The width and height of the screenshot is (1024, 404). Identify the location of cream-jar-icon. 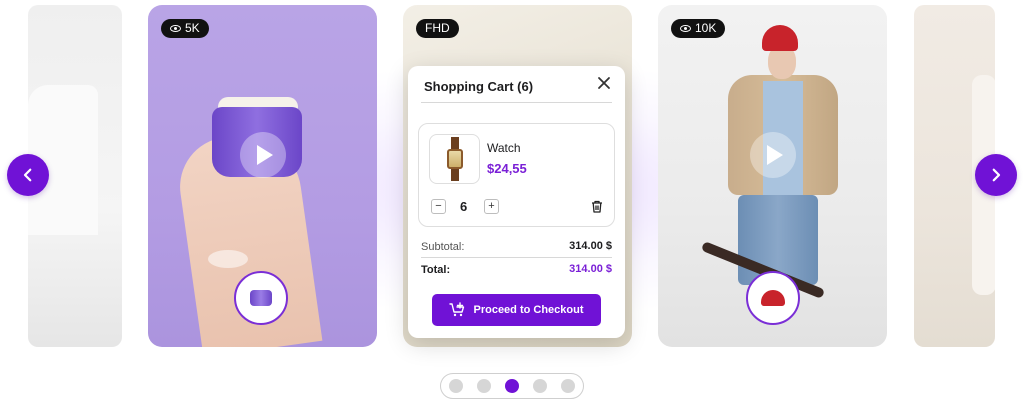
(261, 298).